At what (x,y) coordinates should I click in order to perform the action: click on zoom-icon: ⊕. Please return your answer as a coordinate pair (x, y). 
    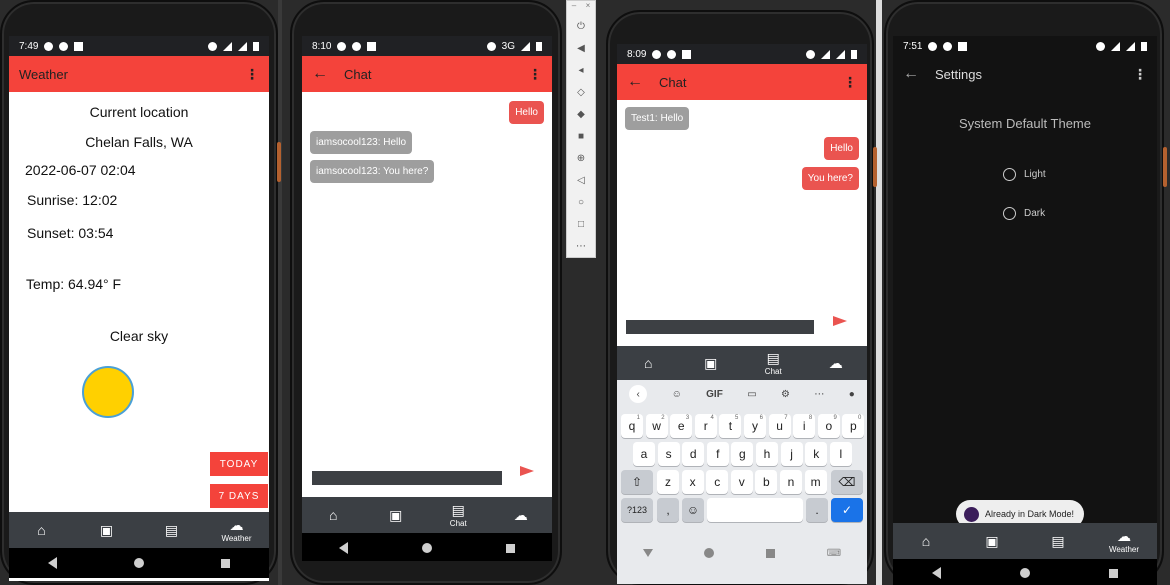
    Looking at the image, I should click on (581, 158).